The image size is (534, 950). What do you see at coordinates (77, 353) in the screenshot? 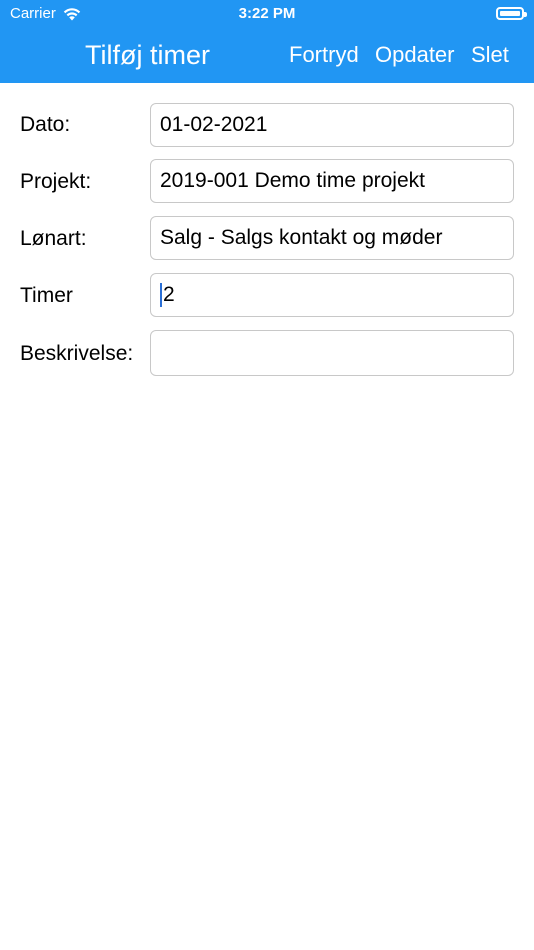
I see `description-label: Beskrivelse:` at bounding box center [77, 353].